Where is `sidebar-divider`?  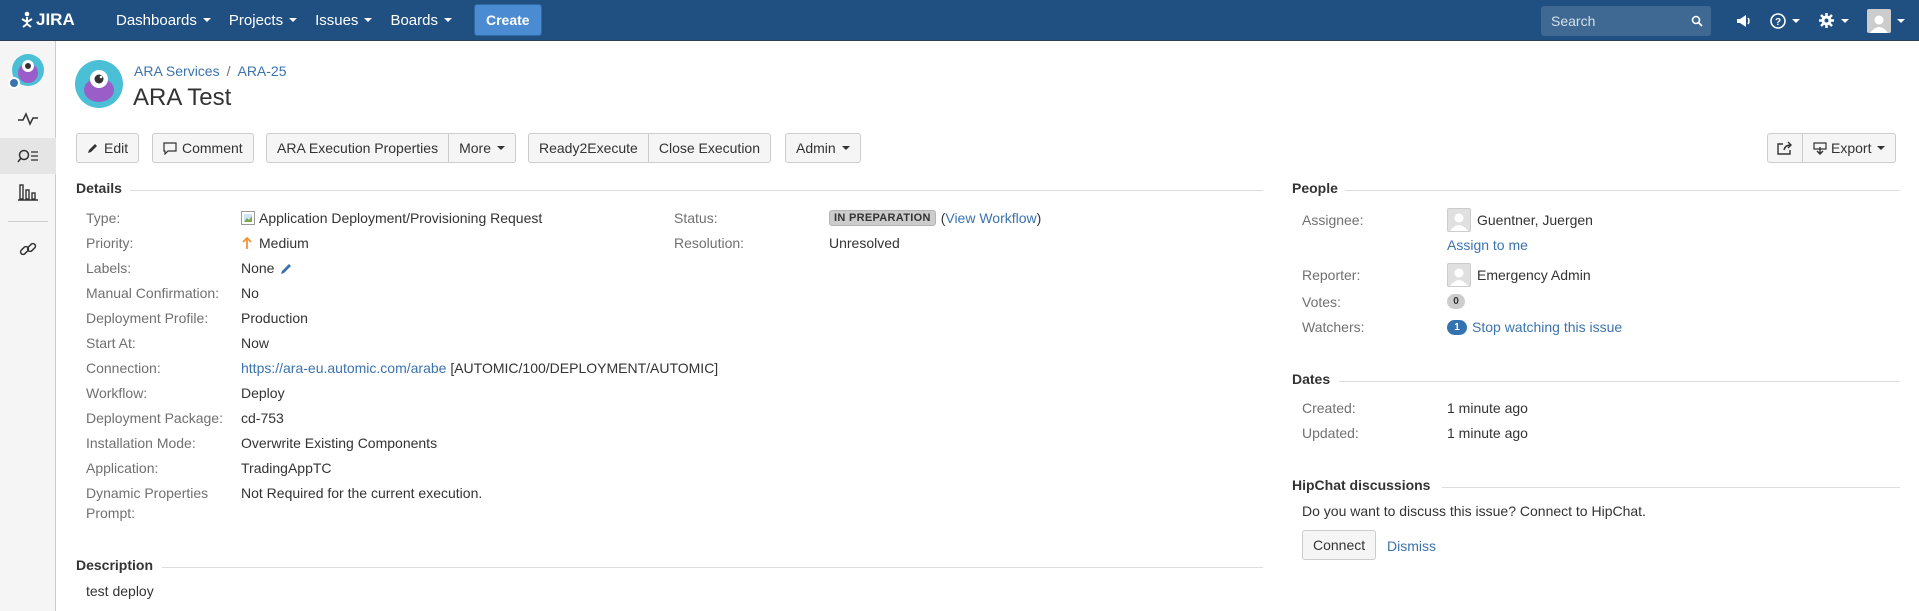 sidebar-divider is located at coordinates (28, 221).